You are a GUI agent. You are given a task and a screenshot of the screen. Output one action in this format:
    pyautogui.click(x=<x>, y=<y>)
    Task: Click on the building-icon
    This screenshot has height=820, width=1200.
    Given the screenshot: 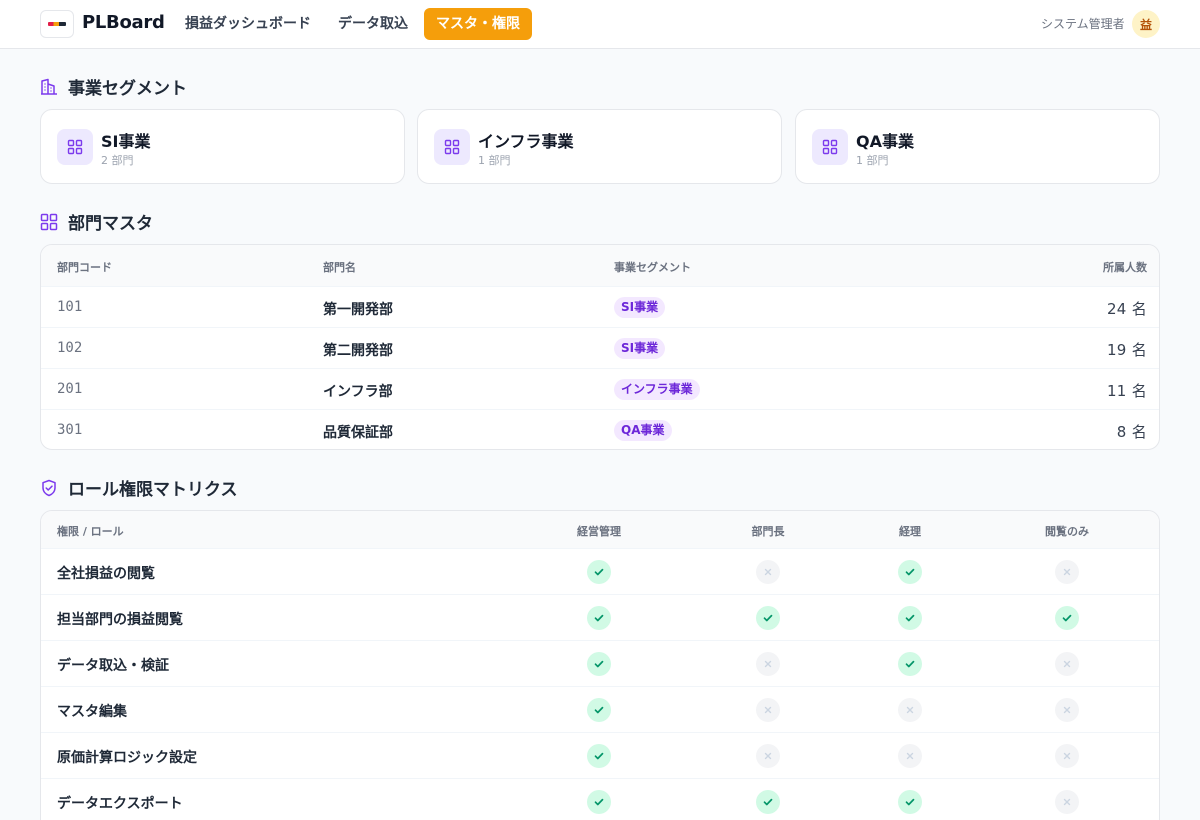 What is the action you would take?
    pyautogui.click(x=49, y=87)
    